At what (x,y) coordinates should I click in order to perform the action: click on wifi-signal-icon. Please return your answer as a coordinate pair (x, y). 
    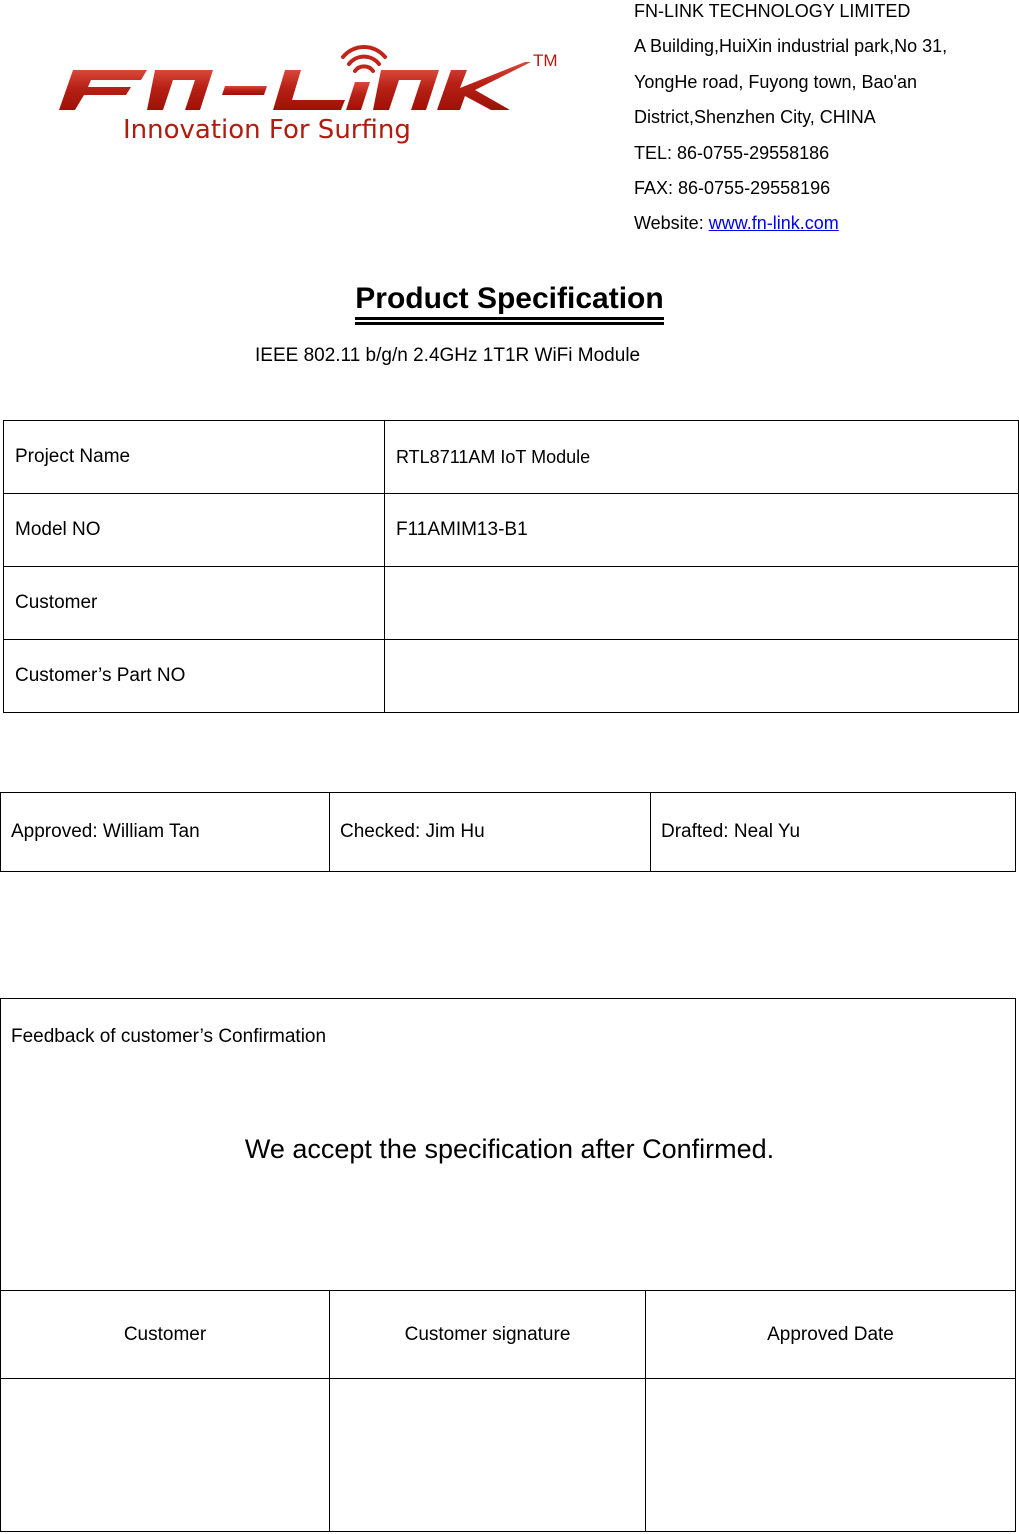
    Looking at the image, I should click on (364, 58).